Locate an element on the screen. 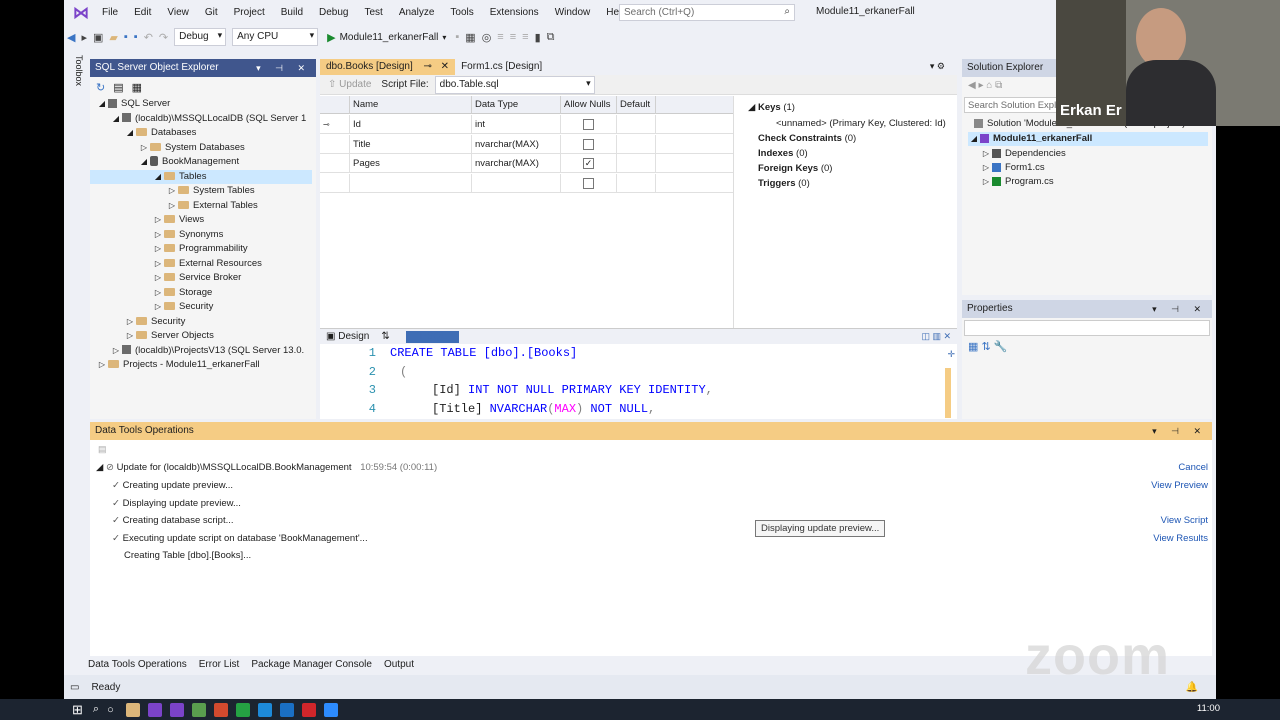 The image size is (1280, 720). menu-debug: Debug is located at coordinates (333, 12).